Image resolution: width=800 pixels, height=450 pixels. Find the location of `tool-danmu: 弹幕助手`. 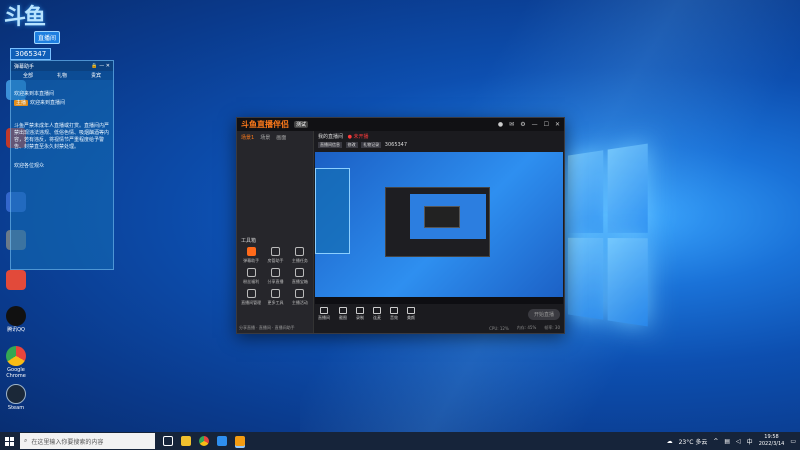

tool-danmu: 弹幕助手 is located at coordinates (251, 255).